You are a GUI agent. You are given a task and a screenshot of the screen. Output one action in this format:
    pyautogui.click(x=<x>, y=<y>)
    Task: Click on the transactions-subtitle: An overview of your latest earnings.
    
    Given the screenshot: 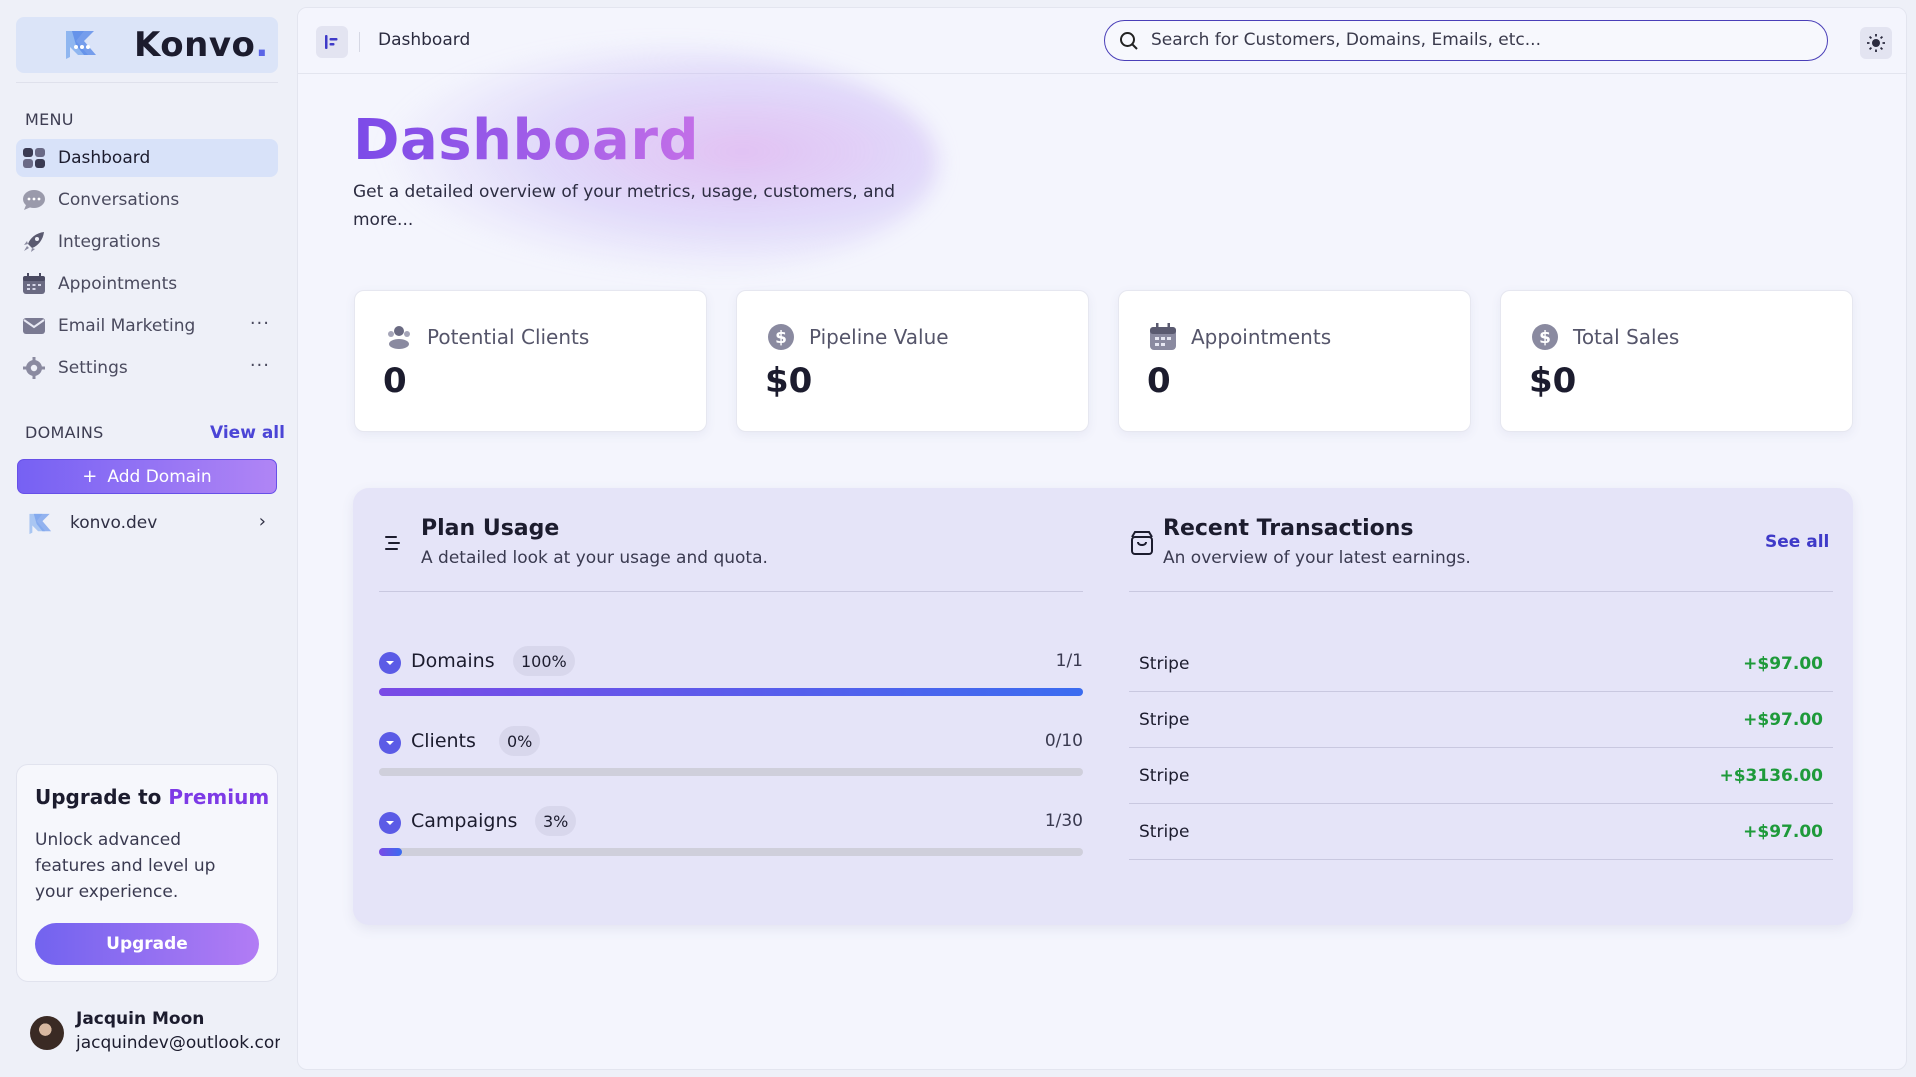 What is the action you would take?
    pyautogui.click(x=1317, y=558)
    